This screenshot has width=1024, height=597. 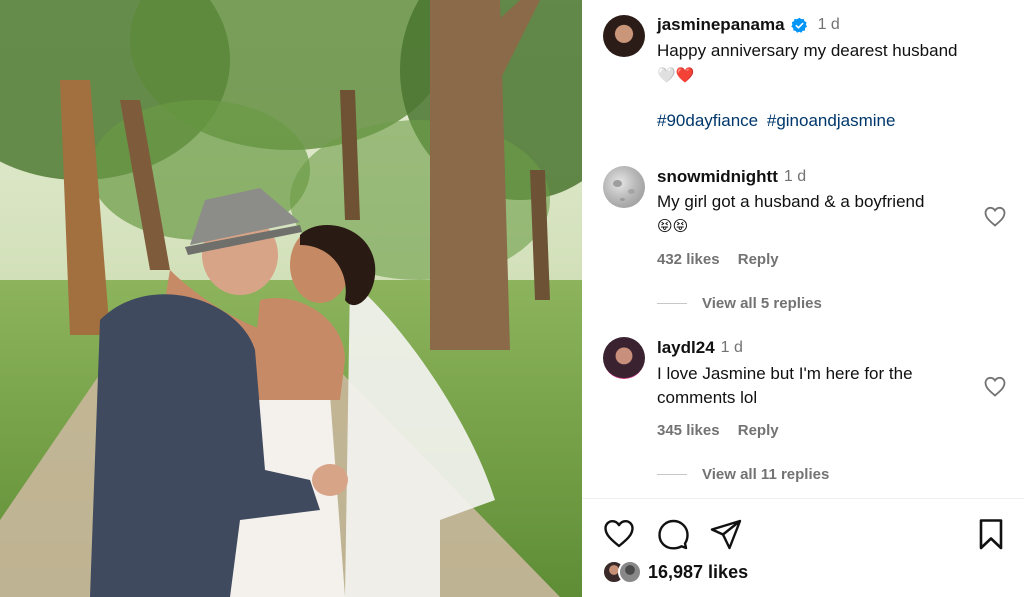 I want to click on comment-emoji: 😝😝, so click(x=673, y=226).